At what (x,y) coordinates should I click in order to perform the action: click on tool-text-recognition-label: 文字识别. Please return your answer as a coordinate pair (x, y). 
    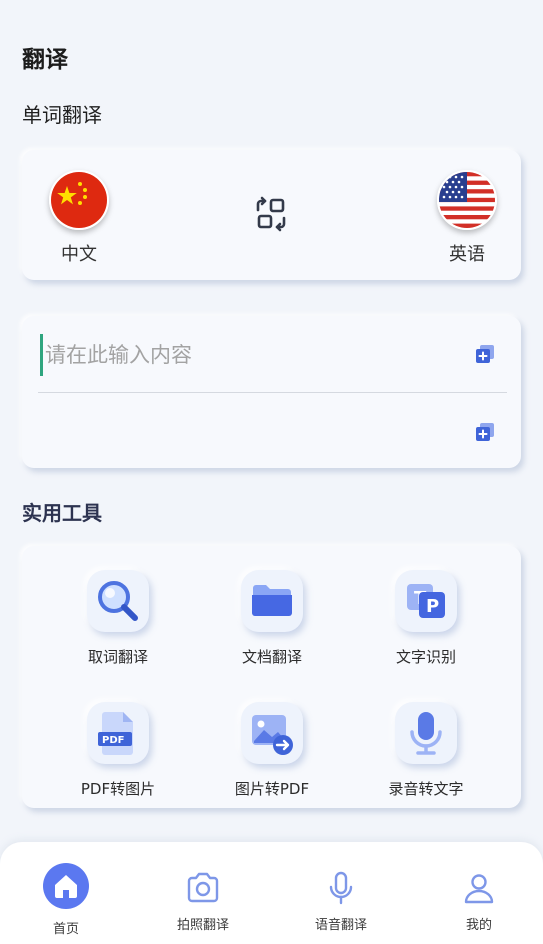
    Looking at the image, I should click on (425, 657).